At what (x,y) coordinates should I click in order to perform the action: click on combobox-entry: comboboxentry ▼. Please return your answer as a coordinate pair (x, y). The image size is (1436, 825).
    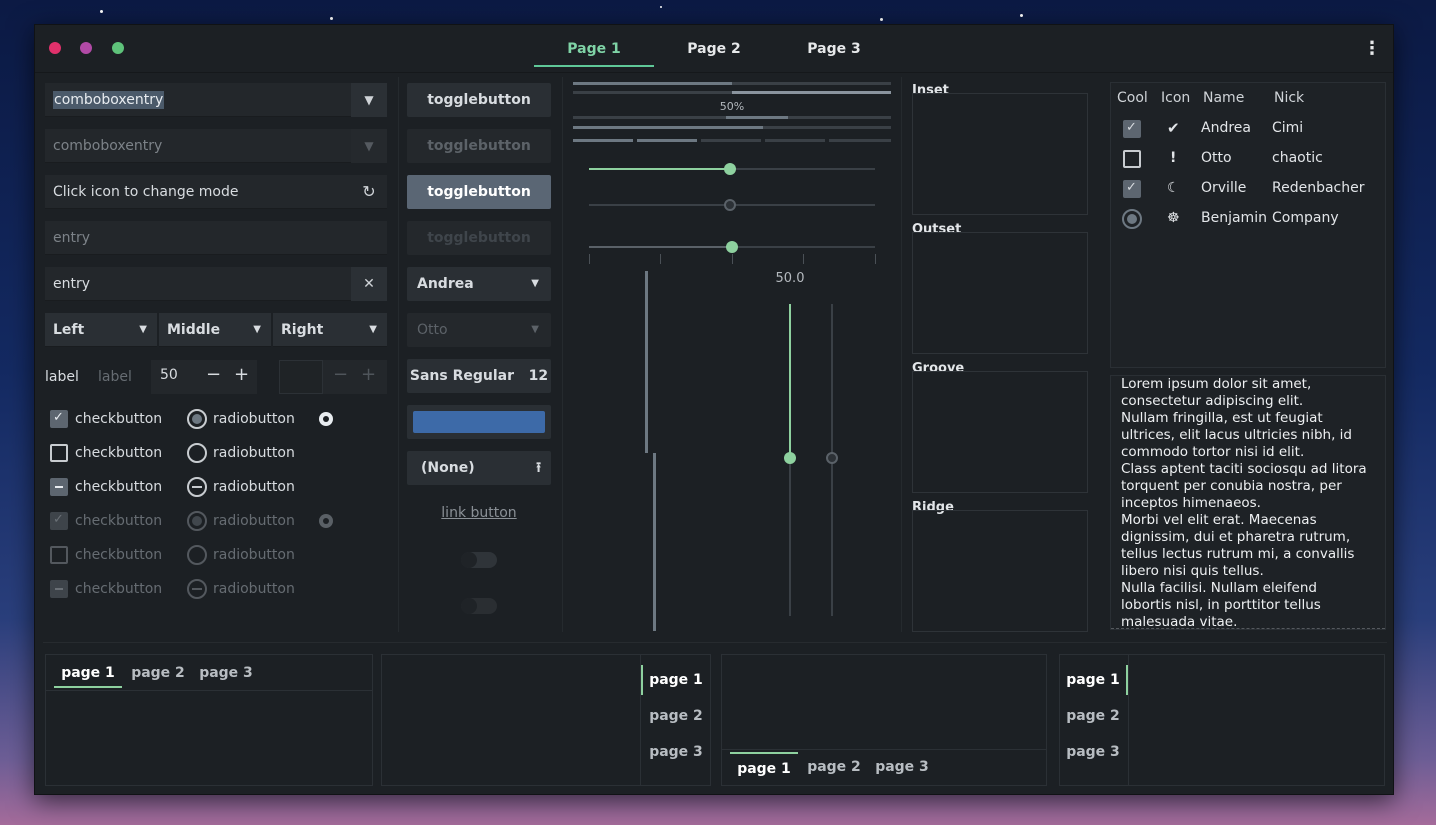
    Looking at the image, I should click on (216, 100).